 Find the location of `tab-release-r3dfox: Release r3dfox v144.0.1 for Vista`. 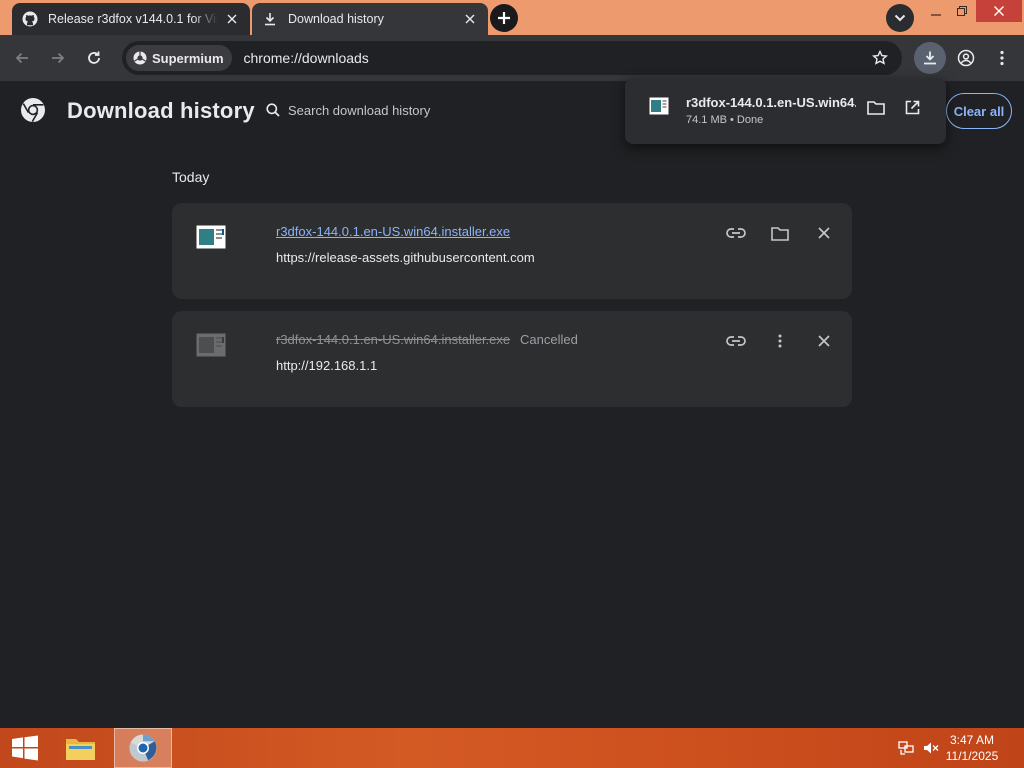

tab-release-r3dfox: Release r3dfox v144.0.1 for Vista is located at coordinates (131, 19).